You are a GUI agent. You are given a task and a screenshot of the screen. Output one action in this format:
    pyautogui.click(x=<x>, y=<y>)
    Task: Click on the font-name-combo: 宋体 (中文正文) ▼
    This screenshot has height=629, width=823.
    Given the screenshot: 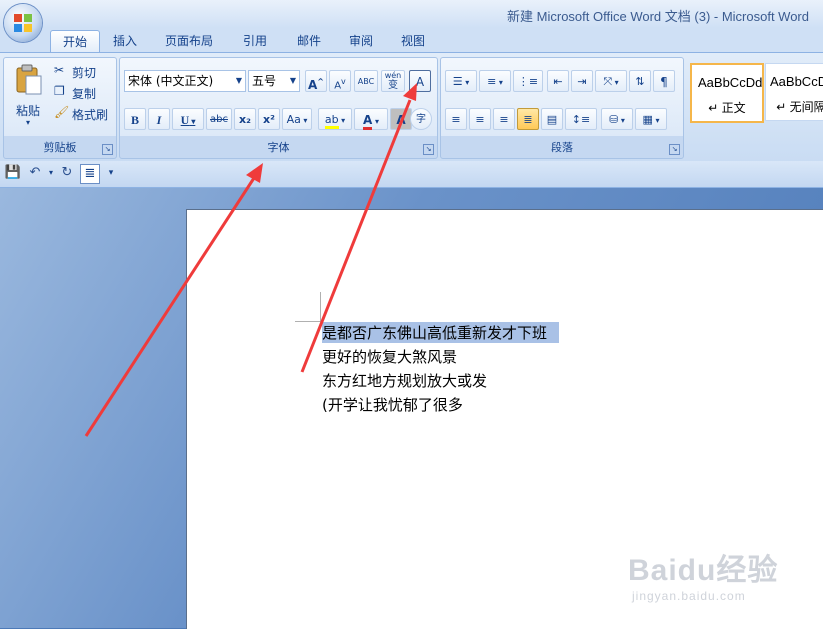 What is the action you would take?
    pyautogui.click(x=185, y=81)
    